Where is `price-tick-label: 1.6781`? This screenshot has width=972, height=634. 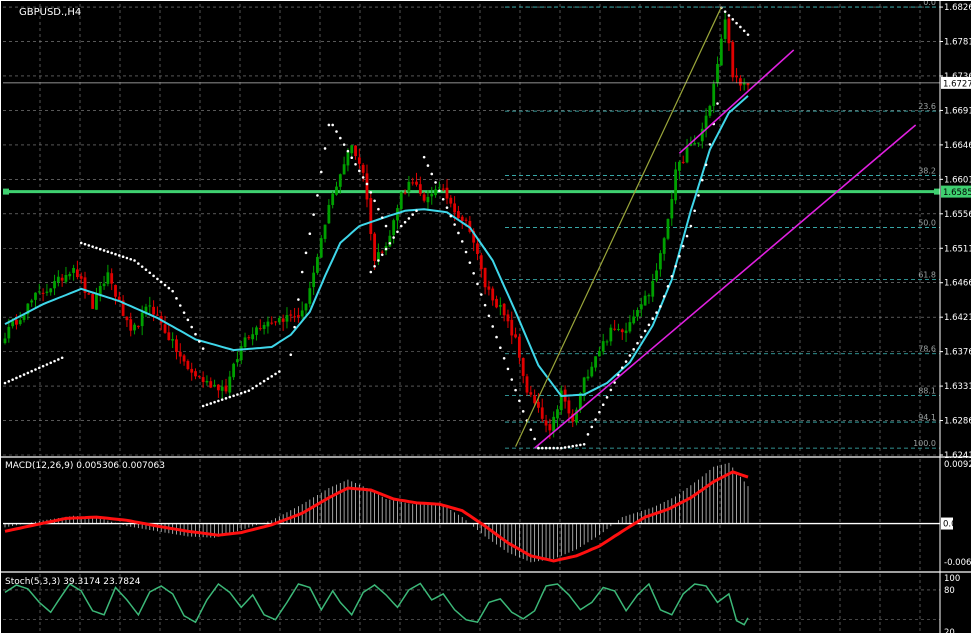
price-tick-label: 1.6781 is located at coordinates (958, 43).